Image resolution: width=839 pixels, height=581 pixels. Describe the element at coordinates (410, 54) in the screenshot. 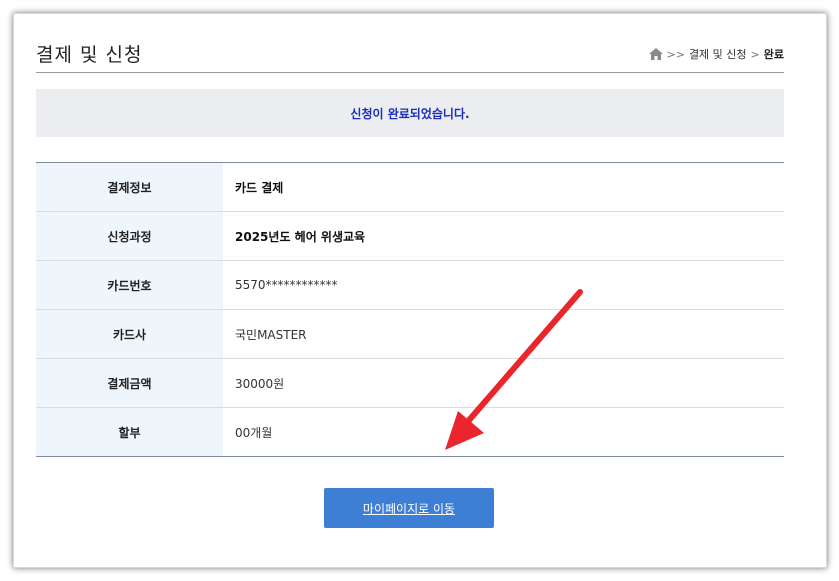

I see `page-header: 결제 및 신청 >> 결제 및 신청 > 완료` at that location.